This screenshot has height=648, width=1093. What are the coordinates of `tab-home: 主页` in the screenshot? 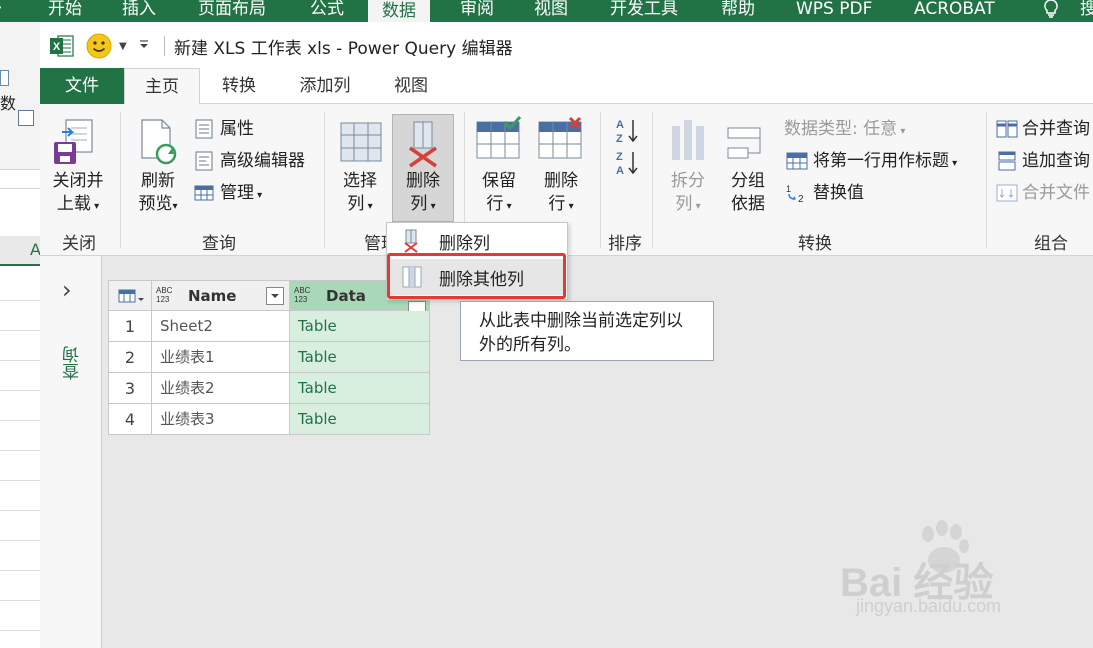 It's located at (162, 86).